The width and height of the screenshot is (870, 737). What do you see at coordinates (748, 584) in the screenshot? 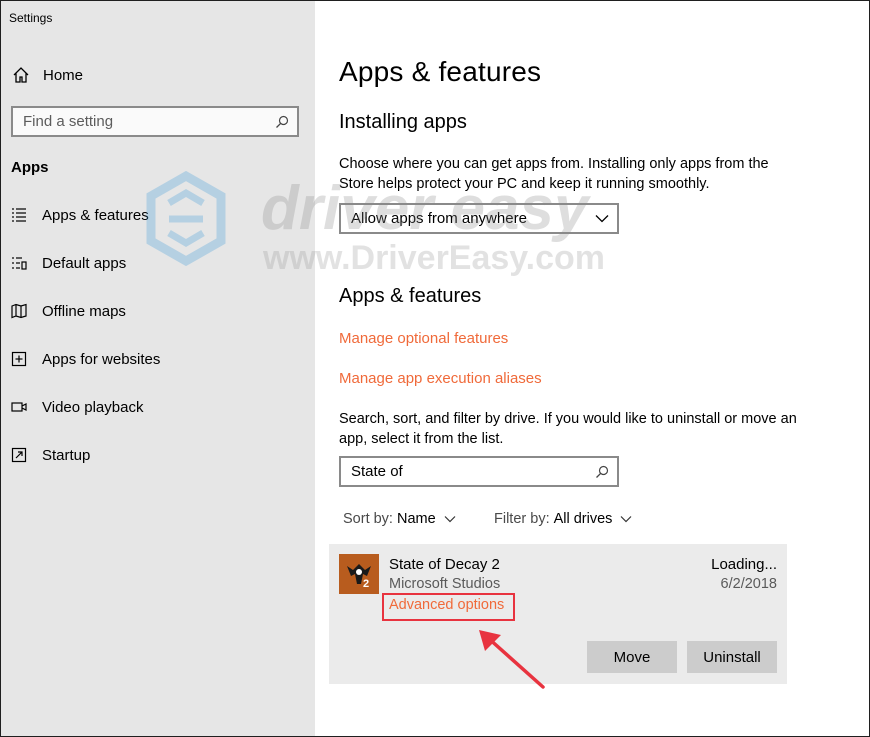
I see `app-install-date: 6/2/2018` at bounding box center [748, 584].